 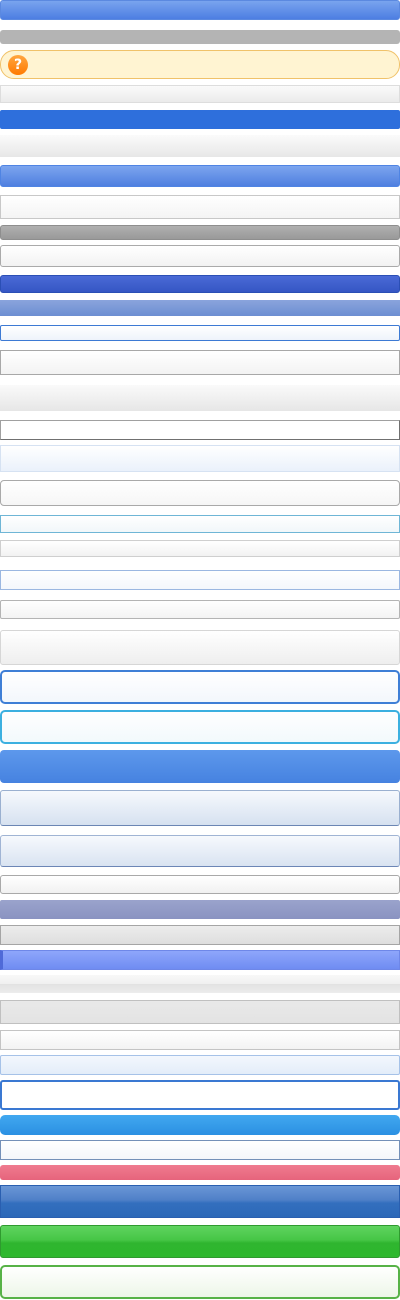 I want to click on question-icon: ?, so click(x=18, y=65).